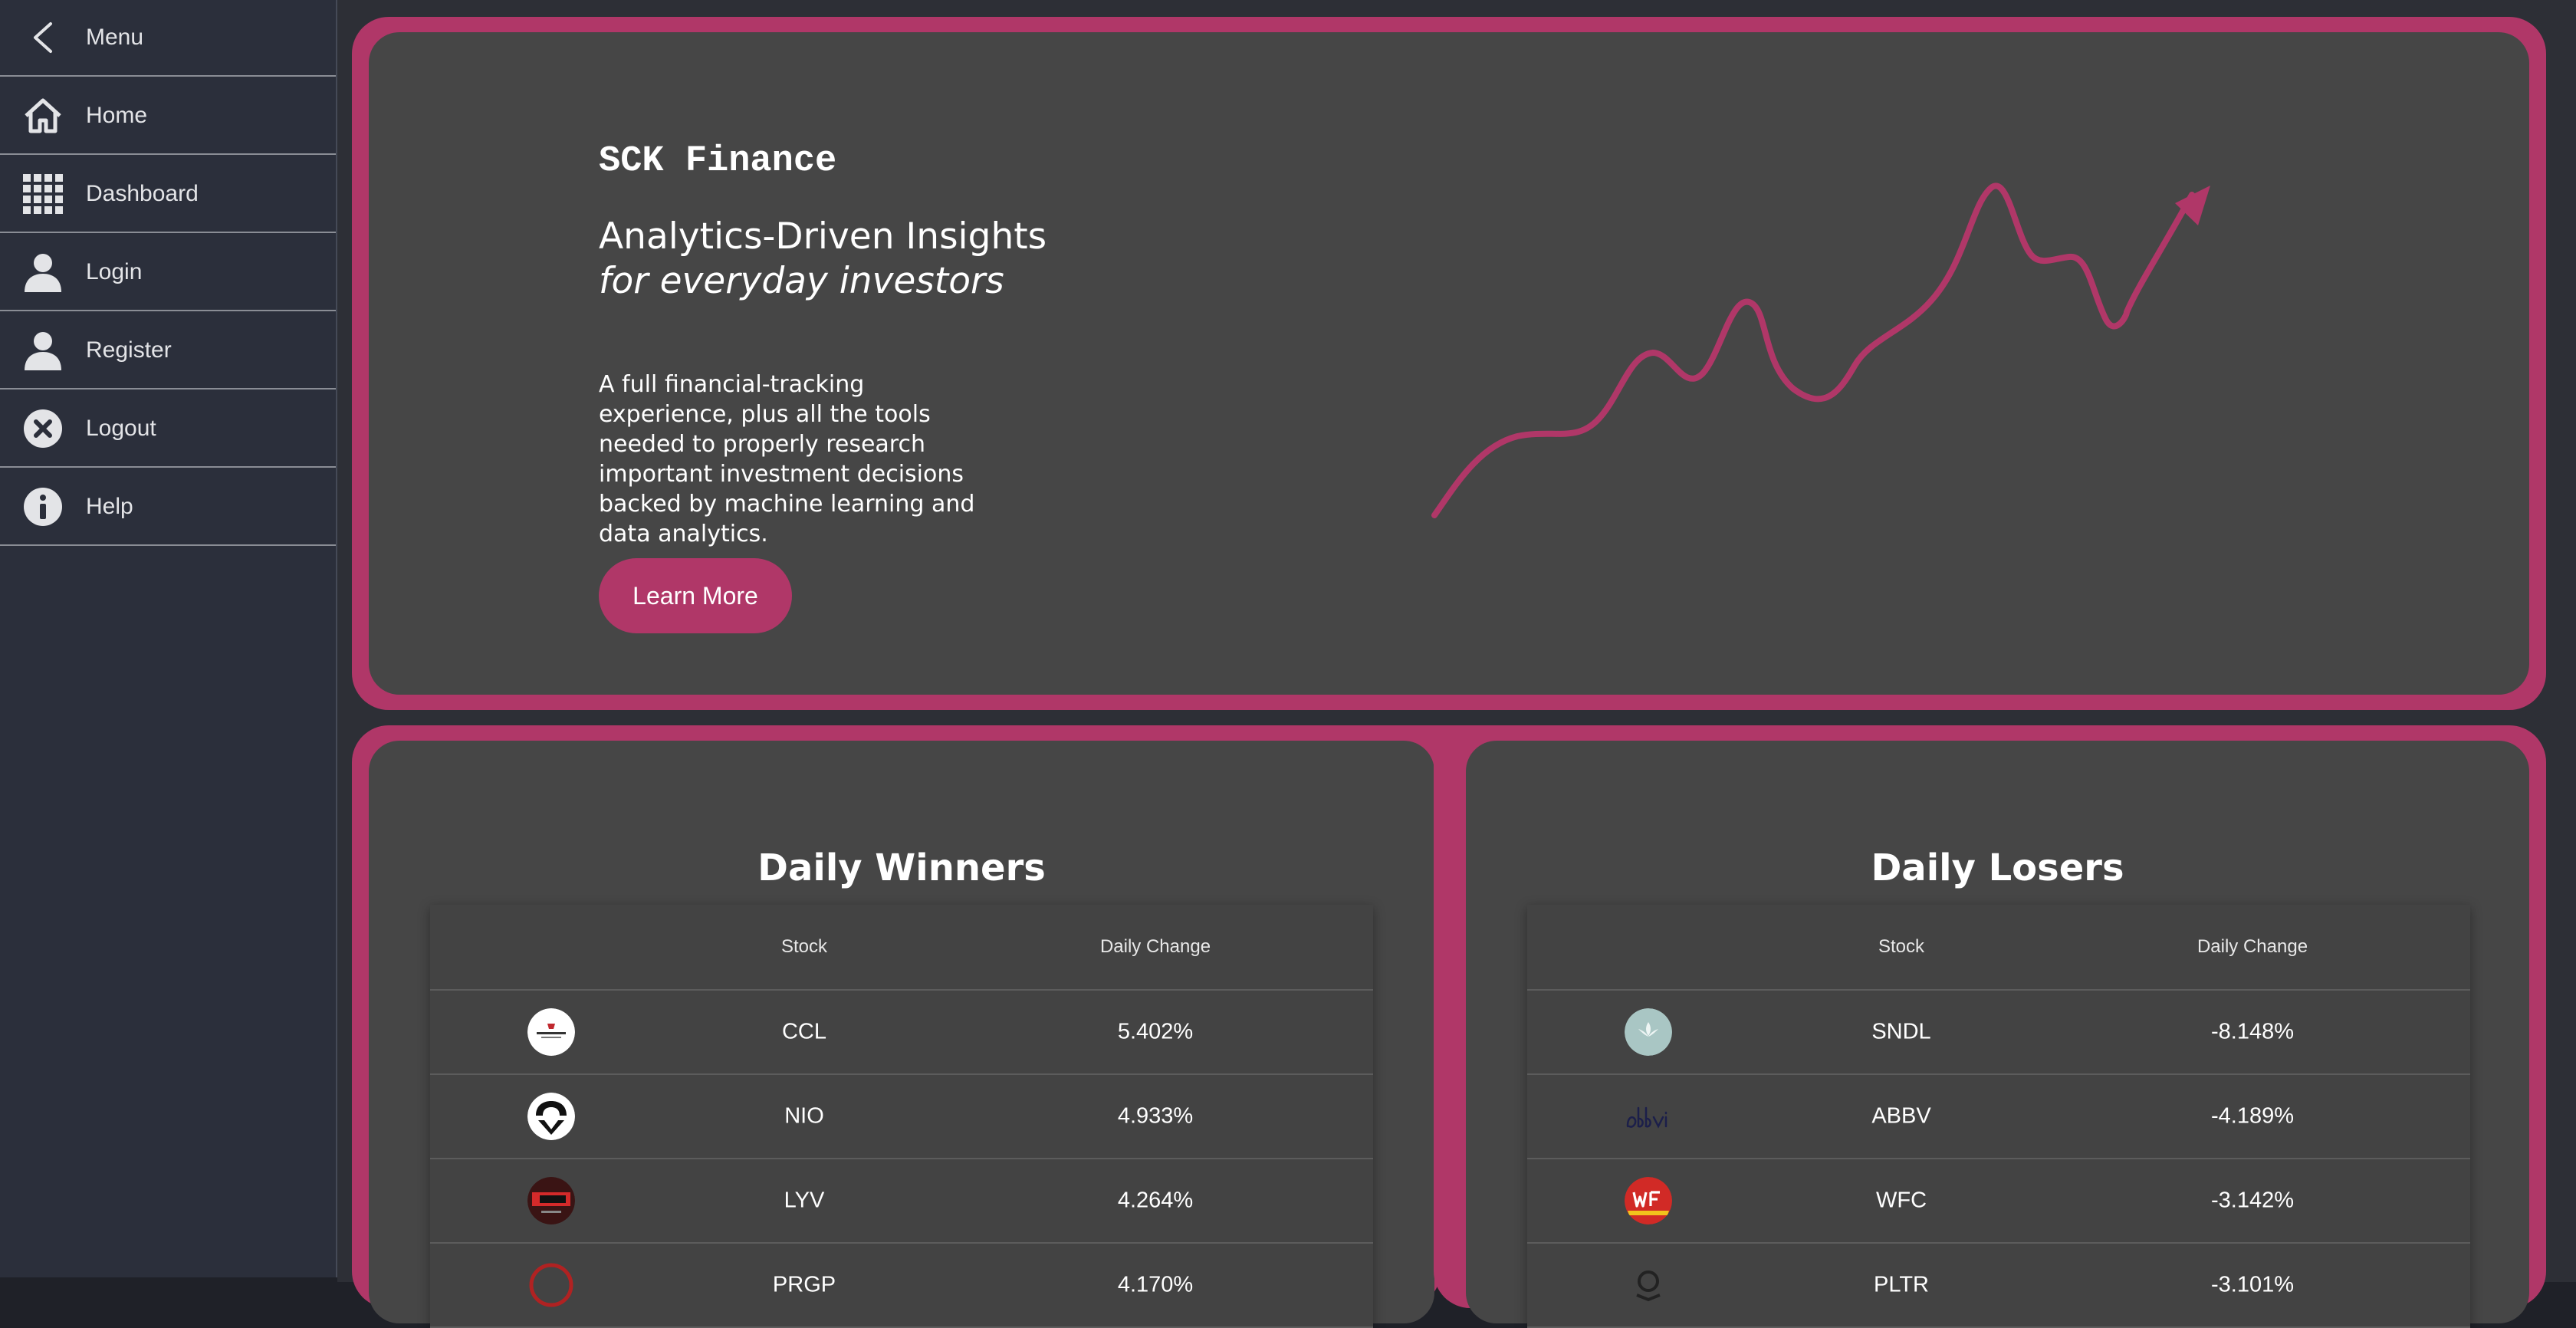 Image resolution: width=2576 pixels, height=1328 pixels. I want to click on daily-change: -3.101%, so click(2252, 1284).